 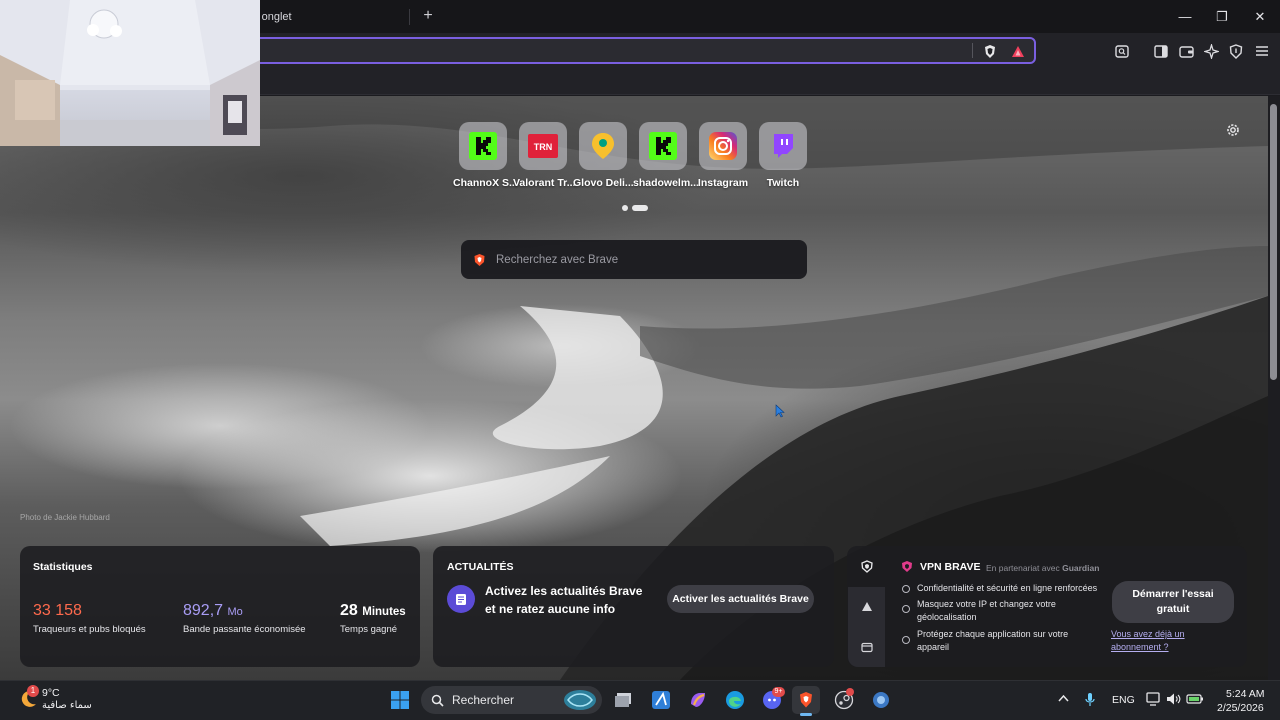 What do you see at coordinates (65, 517) in the screenshot?
I see `photo-credit: Photo de Jackie Hubbard` at bounding box center [65, 517].